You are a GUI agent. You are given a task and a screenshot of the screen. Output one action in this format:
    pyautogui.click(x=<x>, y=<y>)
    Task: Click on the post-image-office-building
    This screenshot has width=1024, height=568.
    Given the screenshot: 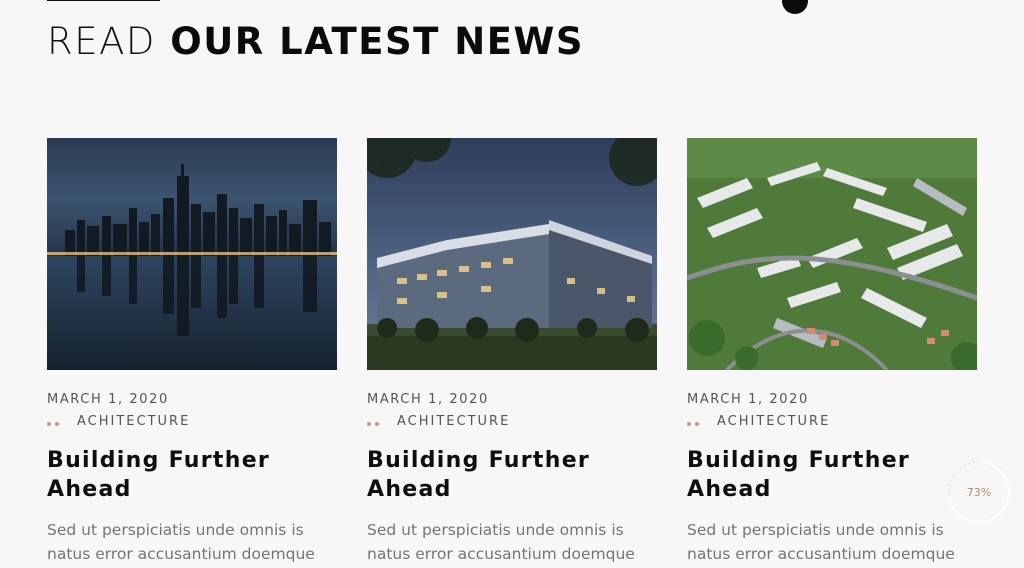 What is the action you would take?
    pyautogui.click(x=512, y=254)
    